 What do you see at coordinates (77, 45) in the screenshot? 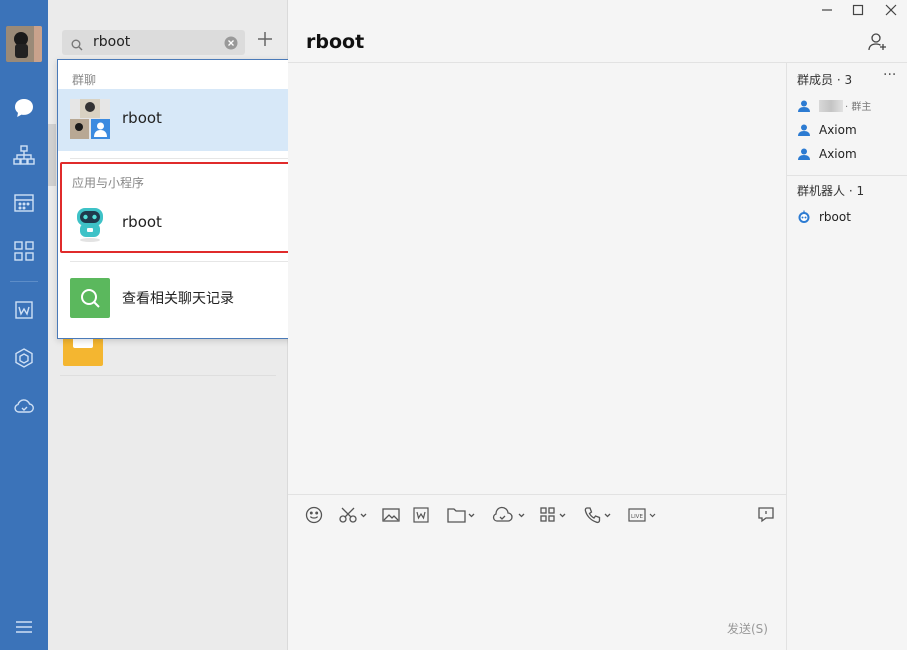
I see `search-icon` at bounding box center [77, 45].